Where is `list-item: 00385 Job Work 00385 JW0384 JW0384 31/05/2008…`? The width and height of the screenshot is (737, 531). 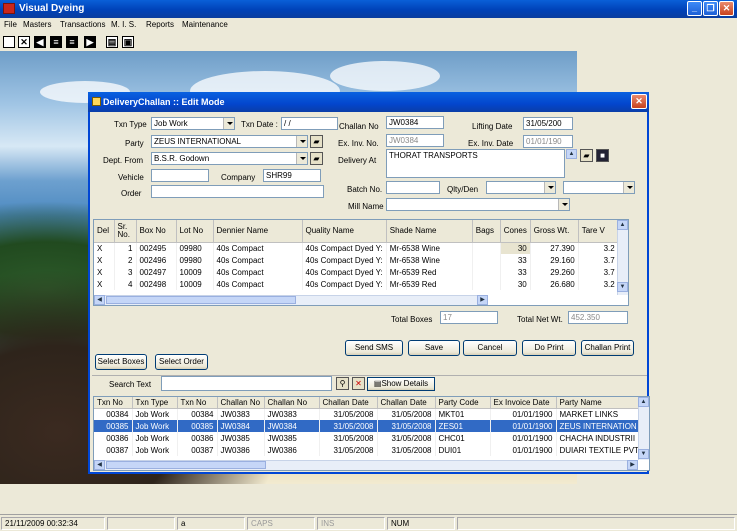 list-item: 00385 Job Work 00385 JW0384 JW0384 31/05/2008… is located at coordinates (368, 426).